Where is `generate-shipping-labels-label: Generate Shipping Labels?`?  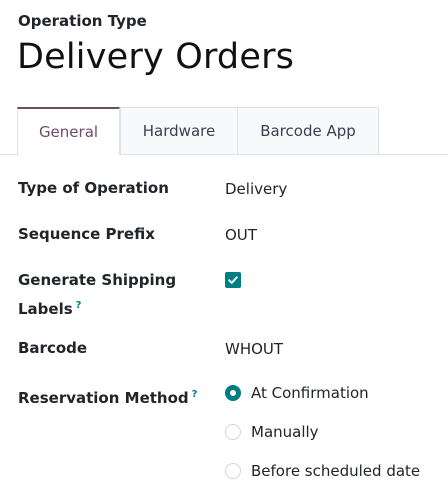 generate-shipping-labels-label: Generate Shipping Labels? is located at coordinates (97, 295).